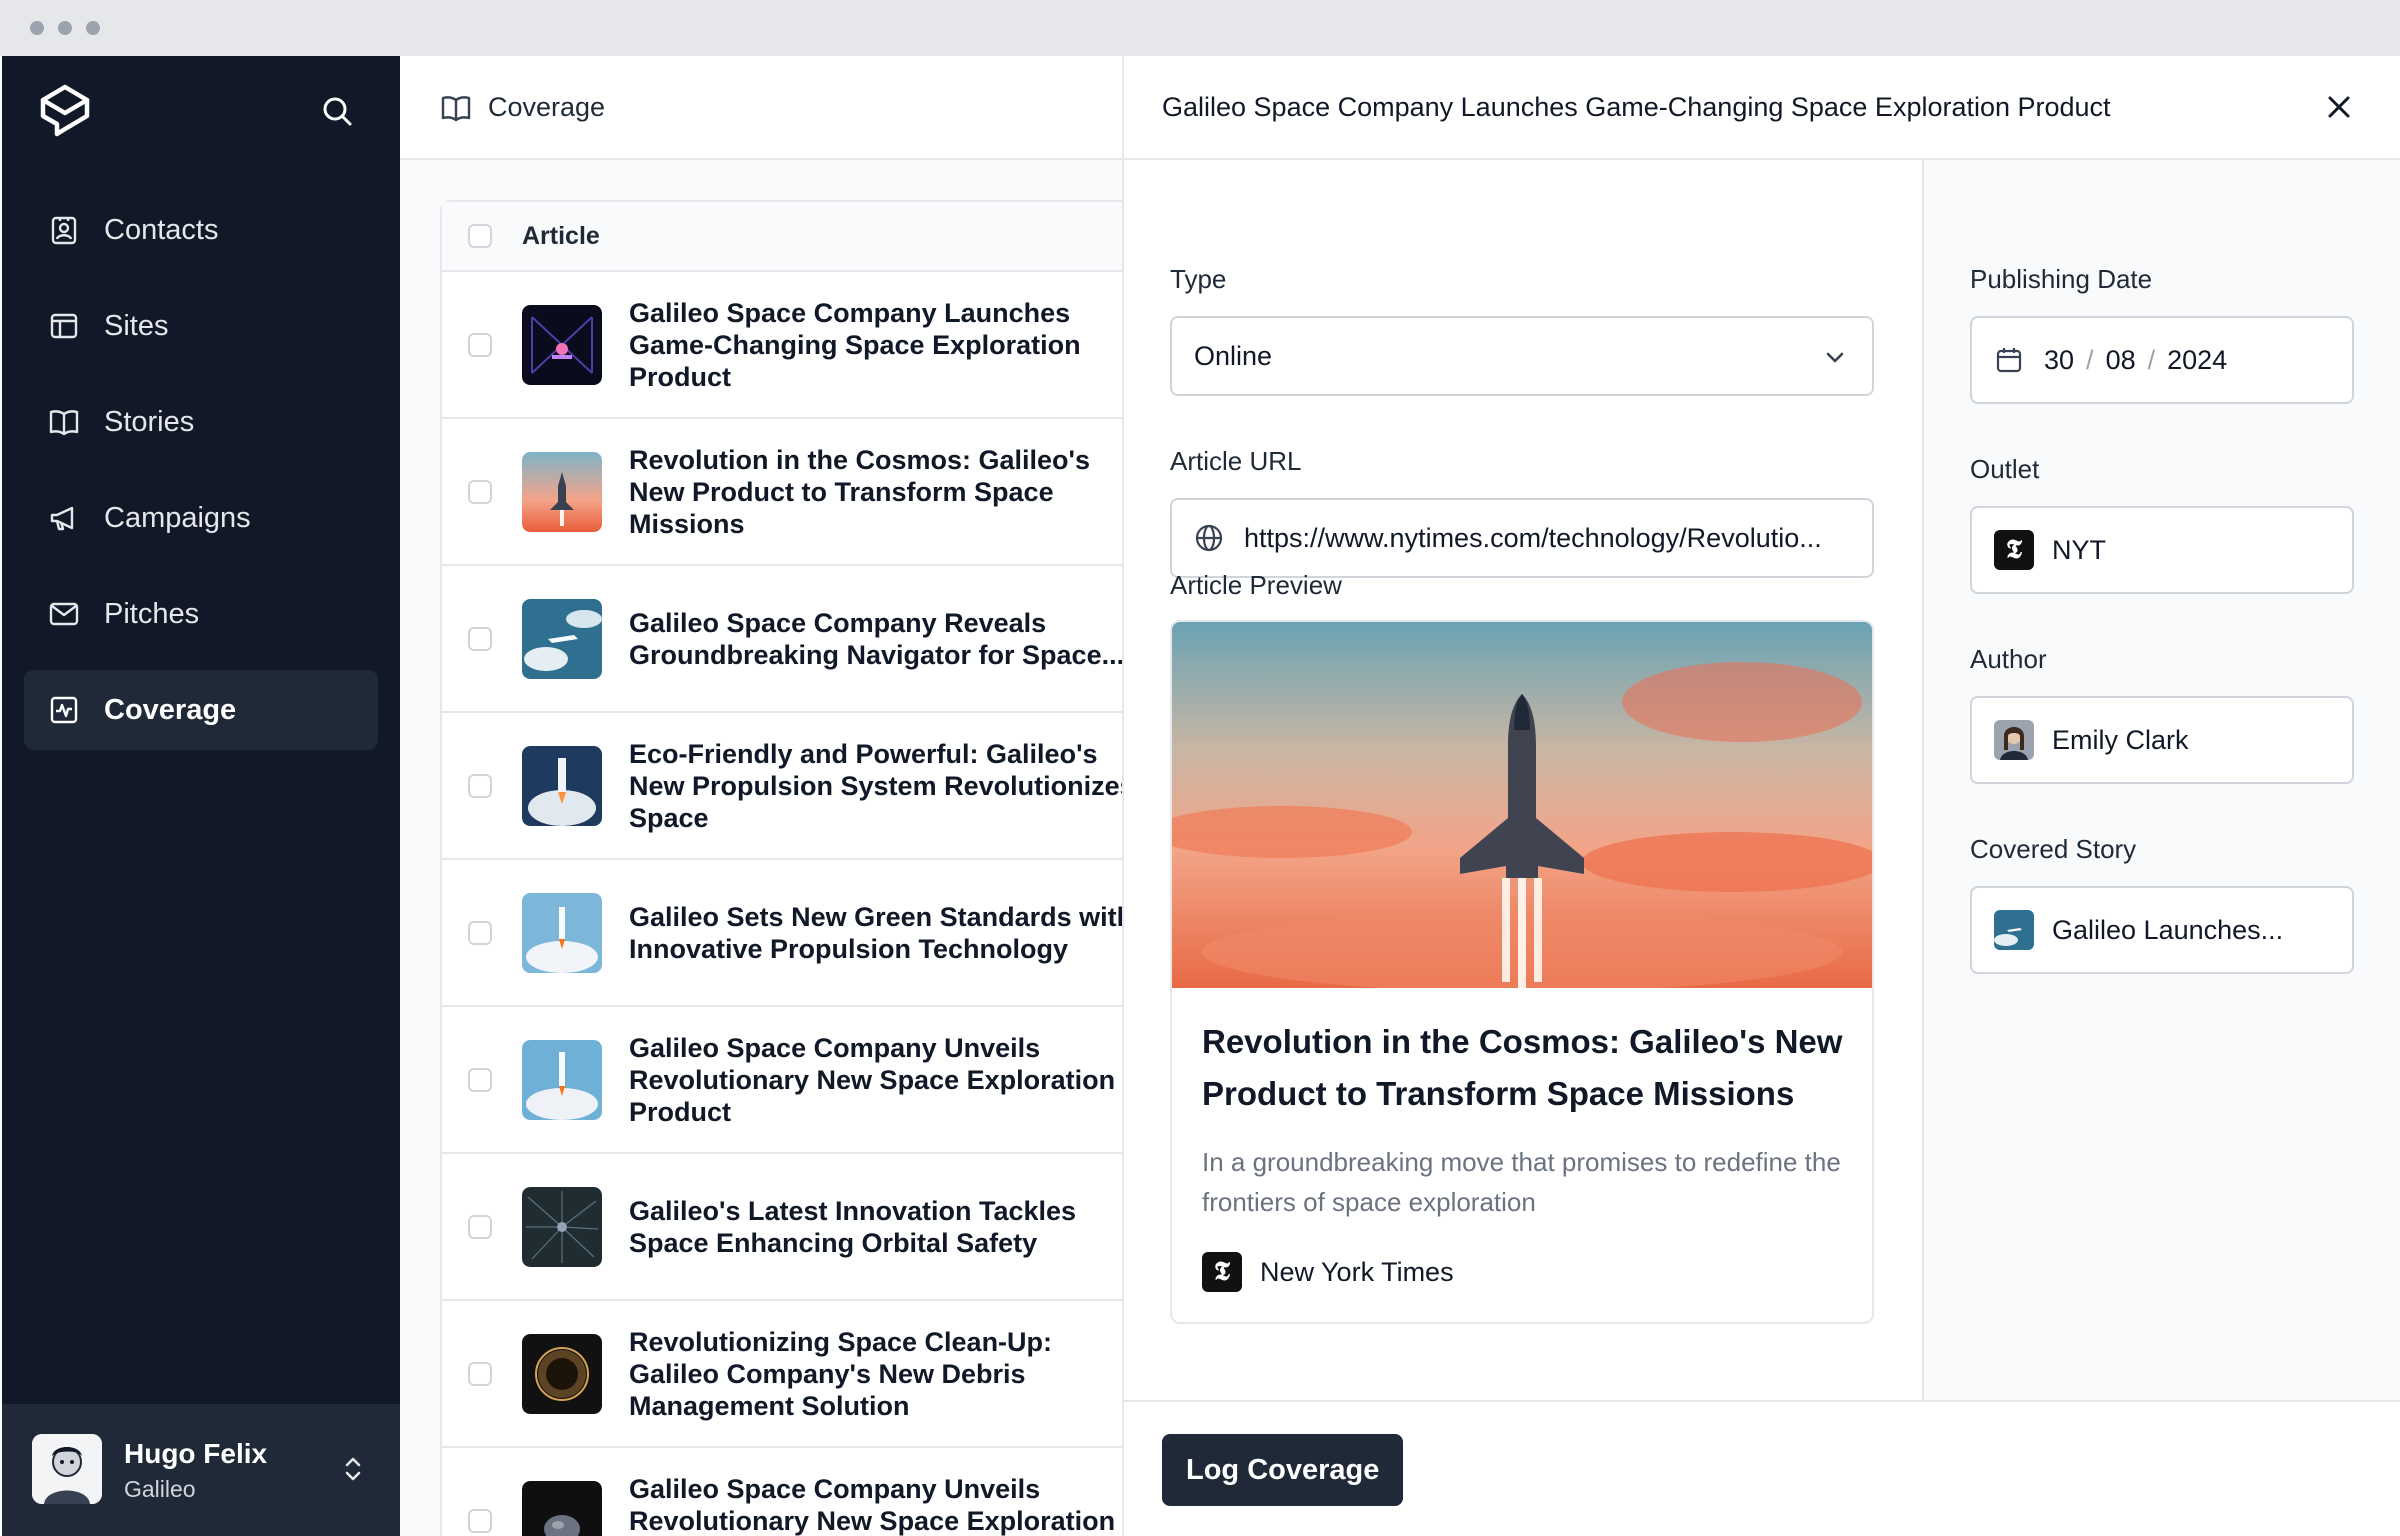 This screenshot has height=1536, width=2400. I want to click on sidebar-item-label: Contacts, so click(161, 229).